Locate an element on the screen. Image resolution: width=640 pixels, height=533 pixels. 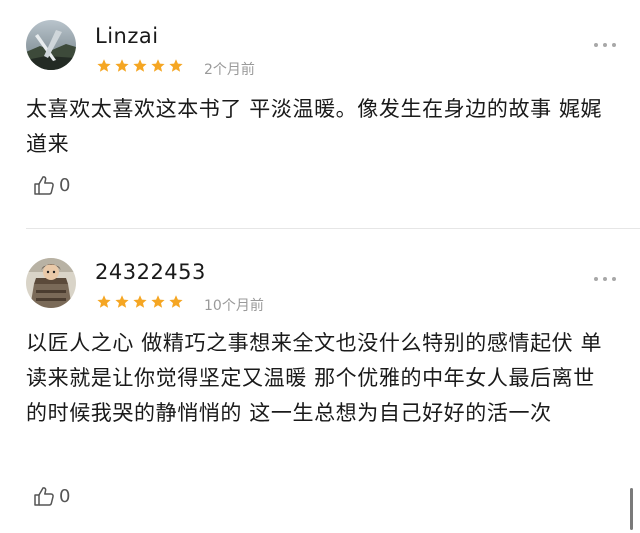
username: Linzai is located at coordinates (127, 36).